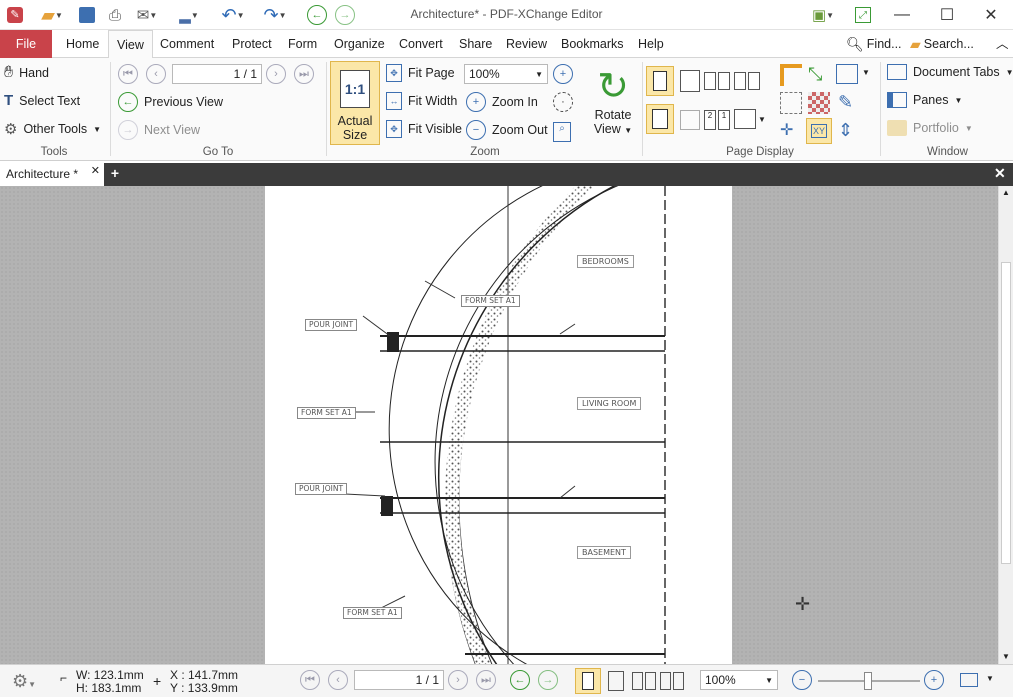 Image resolution: width=1013 pixels, height=697 pixels. I want to click on tab-comment: Comment, so click(187, 44).